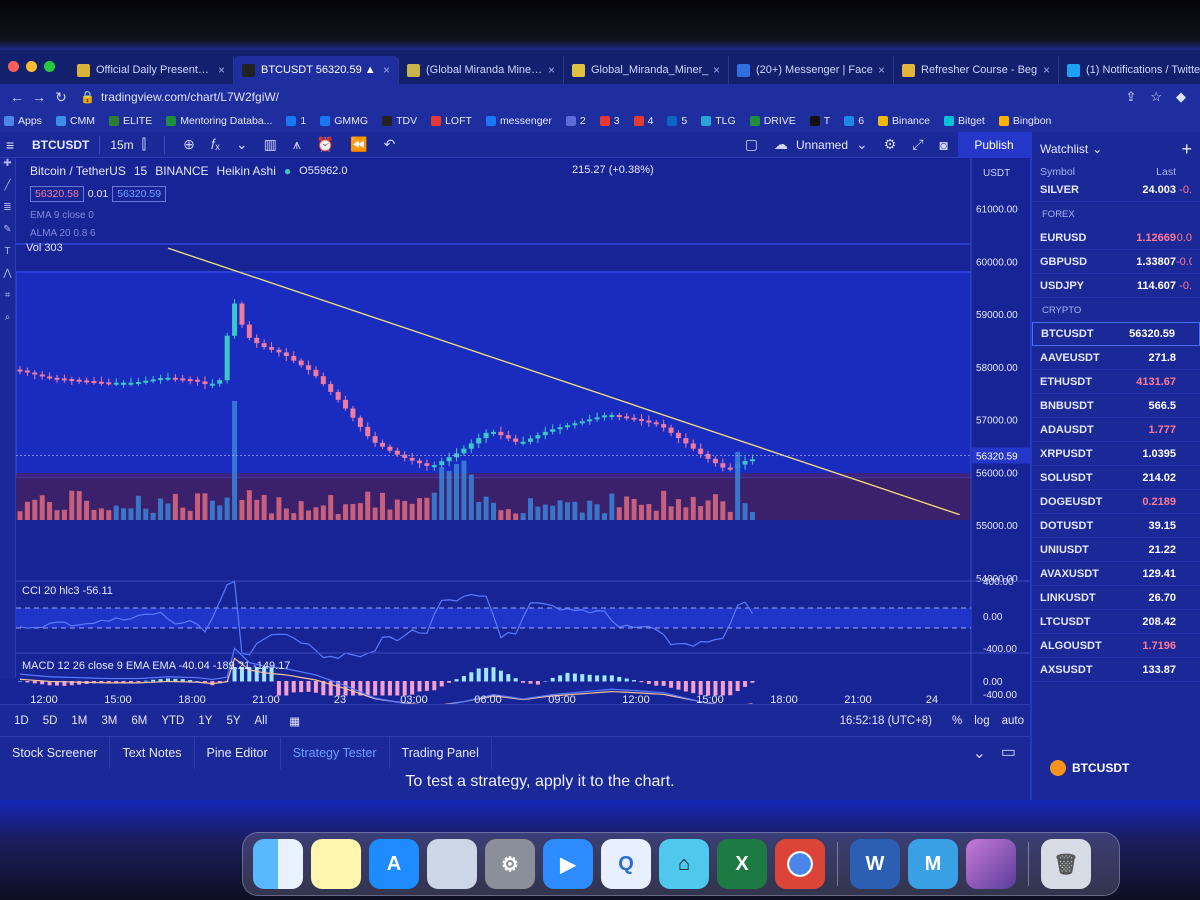  I want to click on add-symbol-icon: +, so click(1186, 149).